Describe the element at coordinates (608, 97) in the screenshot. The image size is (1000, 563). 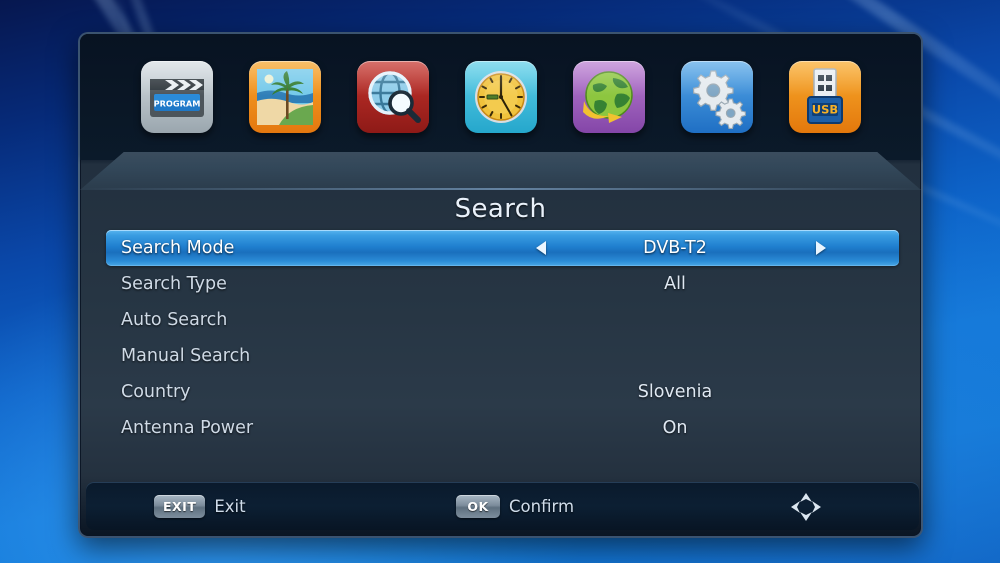
I see `network-icon` at that location.